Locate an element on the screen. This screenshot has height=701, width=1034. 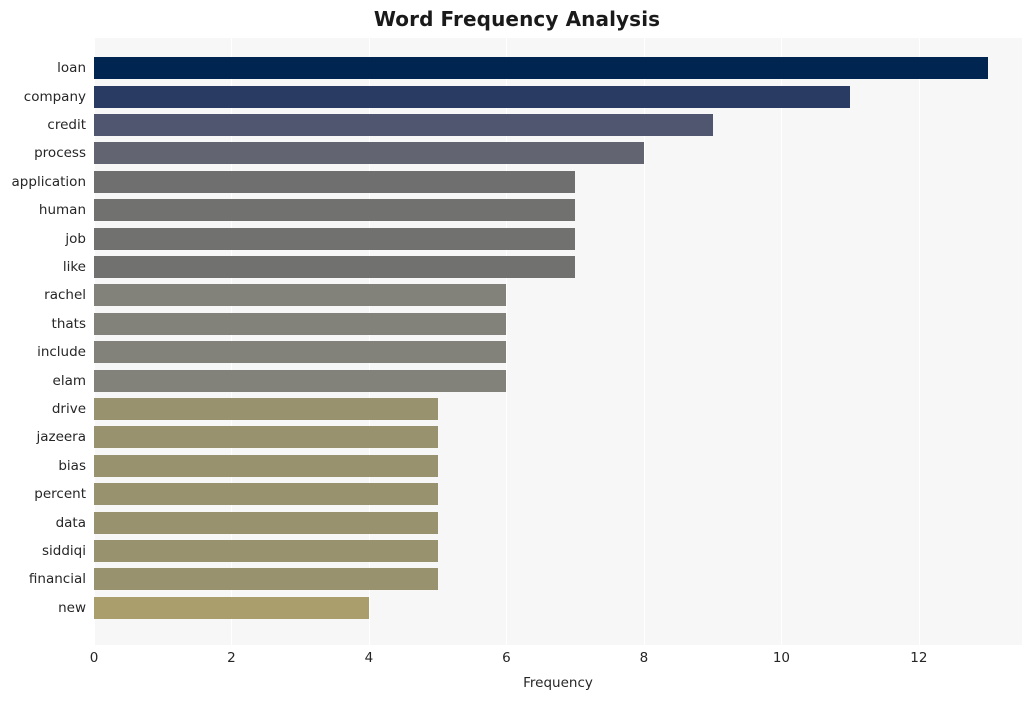
y-tick-label-credit: credit is located at coordinates (66, 125).